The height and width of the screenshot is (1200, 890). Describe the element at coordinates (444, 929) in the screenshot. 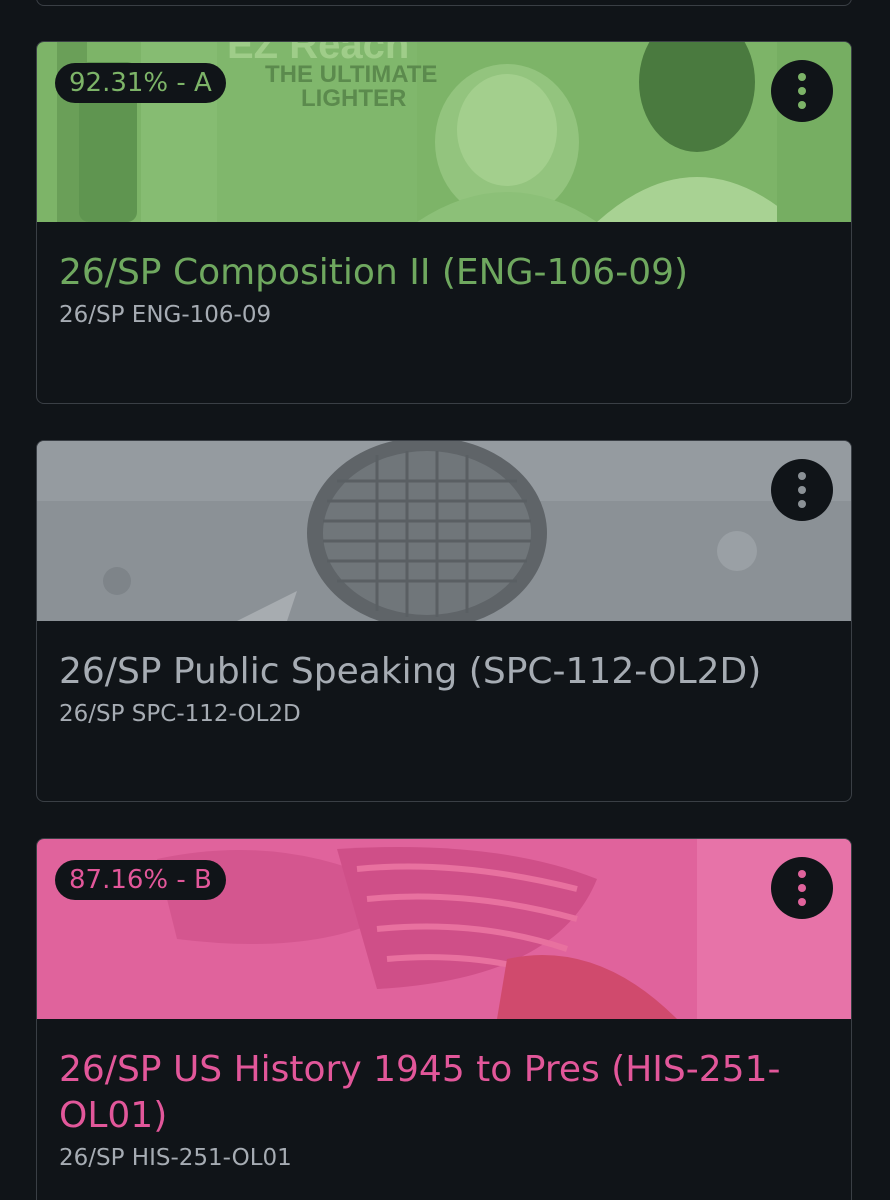

I see `course-image: 87.16% - B` at that location.